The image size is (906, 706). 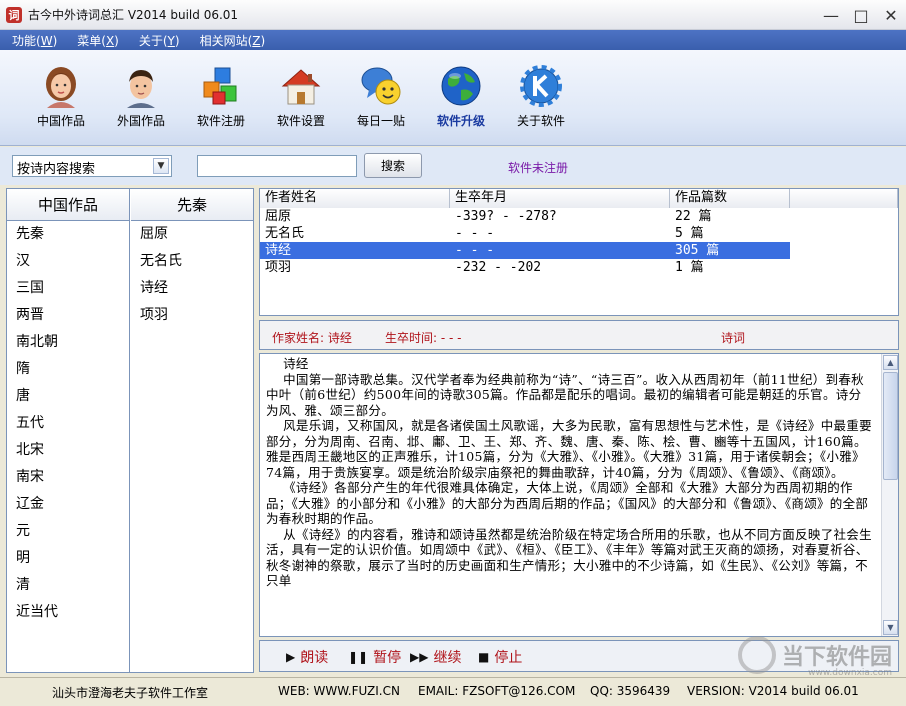 I want to click on dynasty-item: 五代, so click(x=68, y=423).